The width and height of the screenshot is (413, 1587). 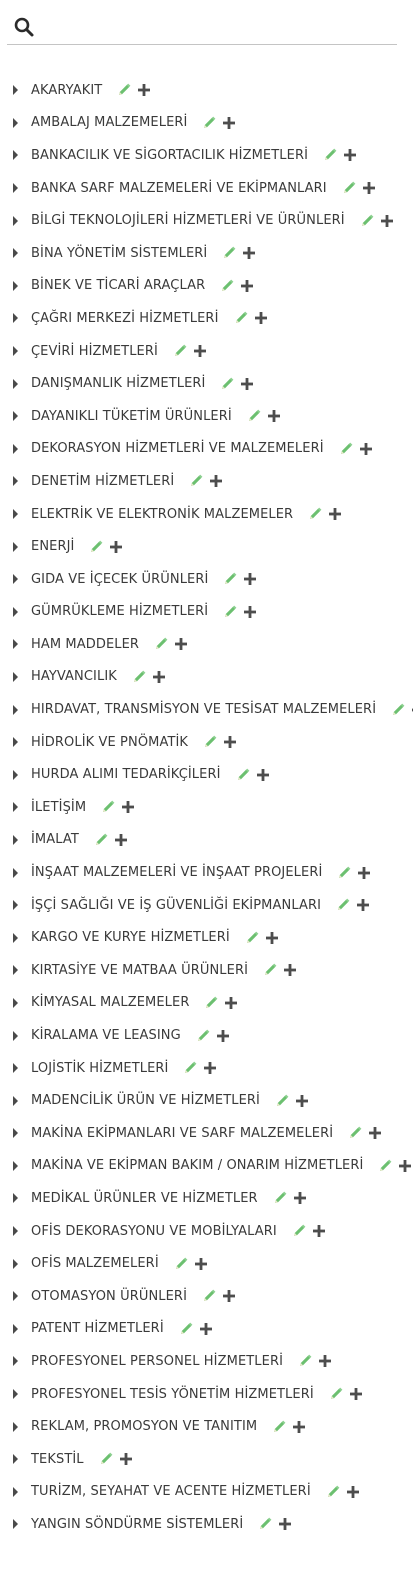 What do you see at coordinates (206, 1198) in the screenshot?
I see `tree-item: MEDİKAL ÜRÜNLER VE HİZMETLER` at bounding box center [206, 1198].